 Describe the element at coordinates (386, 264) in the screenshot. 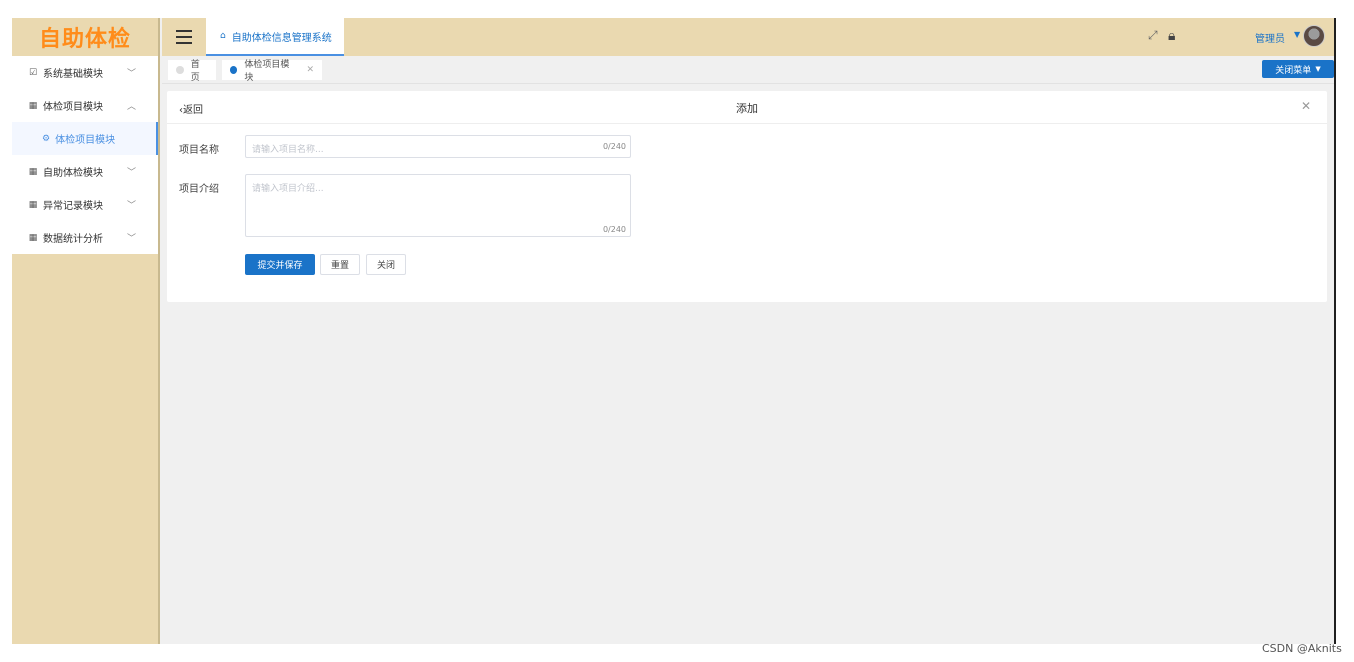

I see `close-button: 关闭` at that location.